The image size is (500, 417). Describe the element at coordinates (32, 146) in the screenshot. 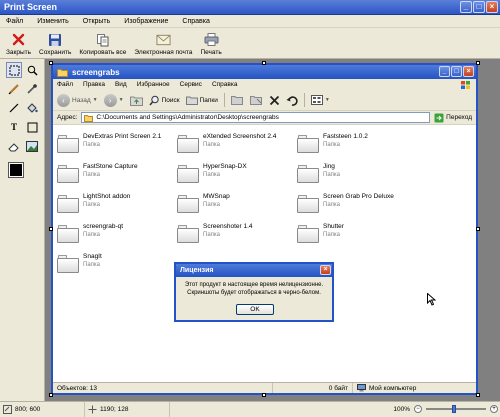

I see `image-tool-icon` at that location.